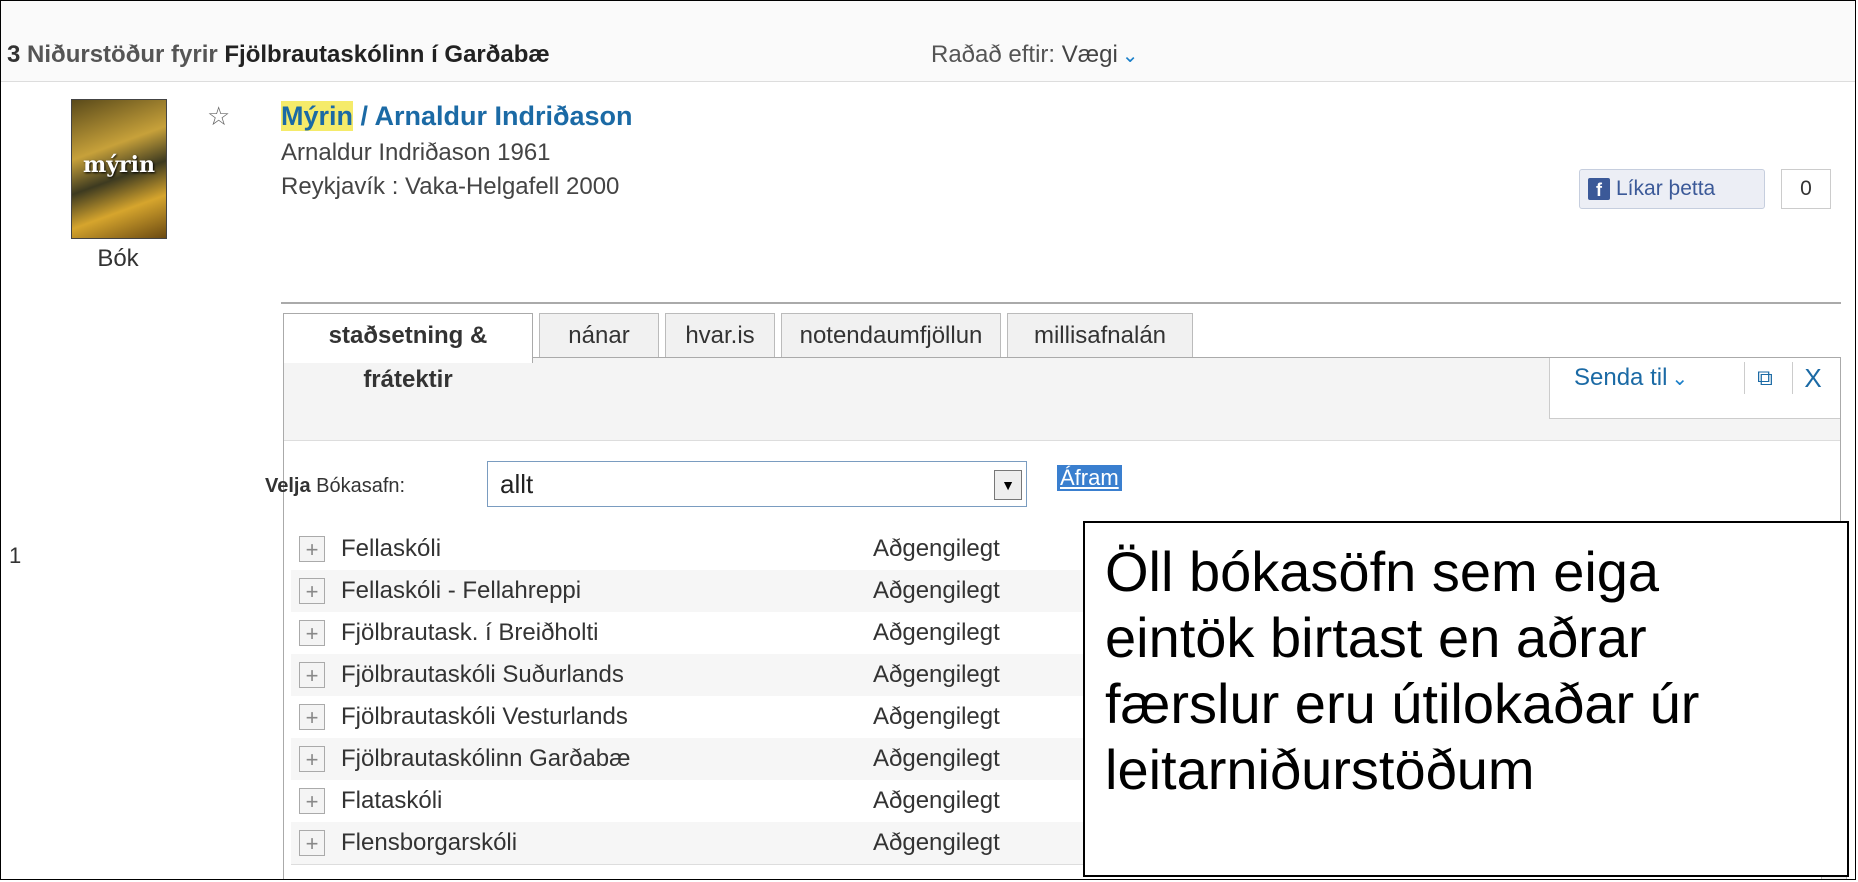 The height and width of the screenshot is (882, 1858). I want to click on library-name: Fjölbrautaskóli Suðurlands, so click(482, 674).